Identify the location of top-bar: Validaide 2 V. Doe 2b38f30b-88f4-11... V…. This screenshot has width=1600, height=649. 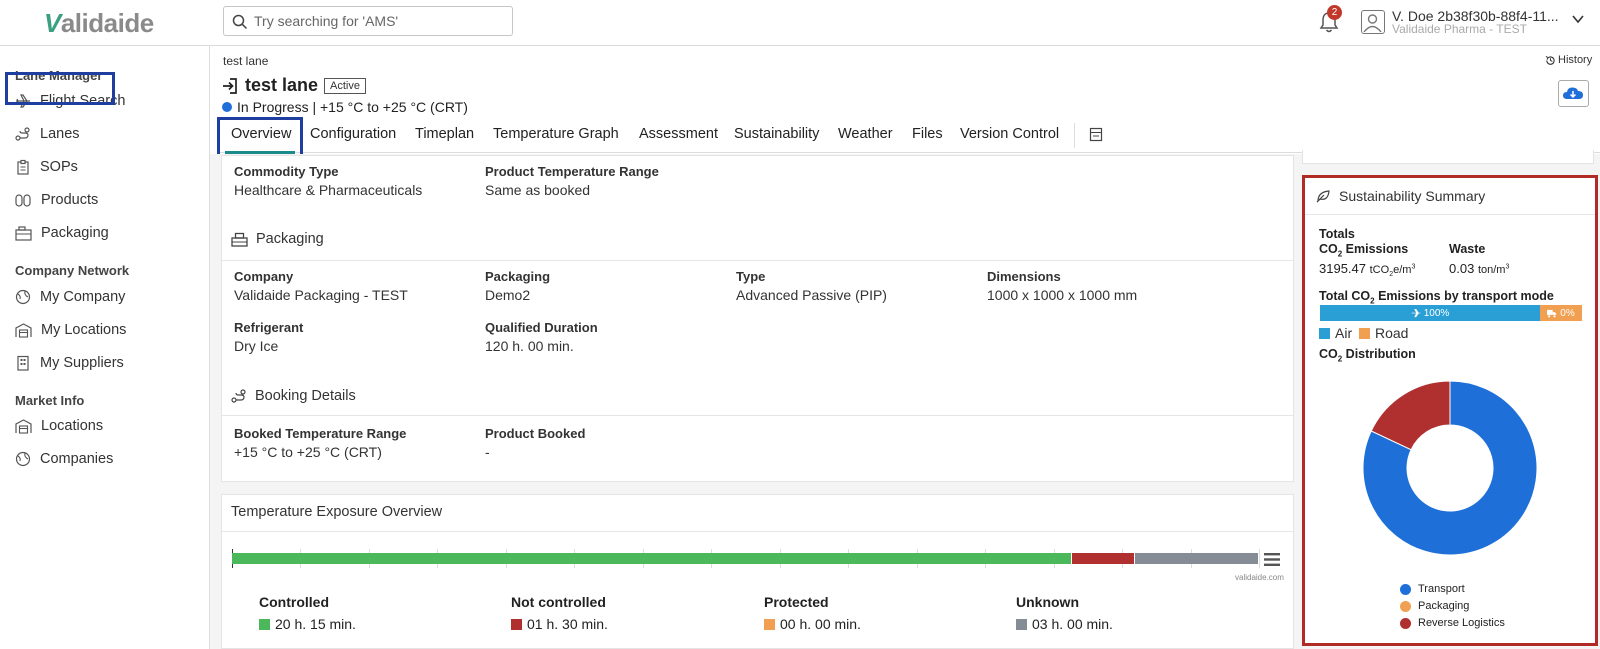
(800, 23).